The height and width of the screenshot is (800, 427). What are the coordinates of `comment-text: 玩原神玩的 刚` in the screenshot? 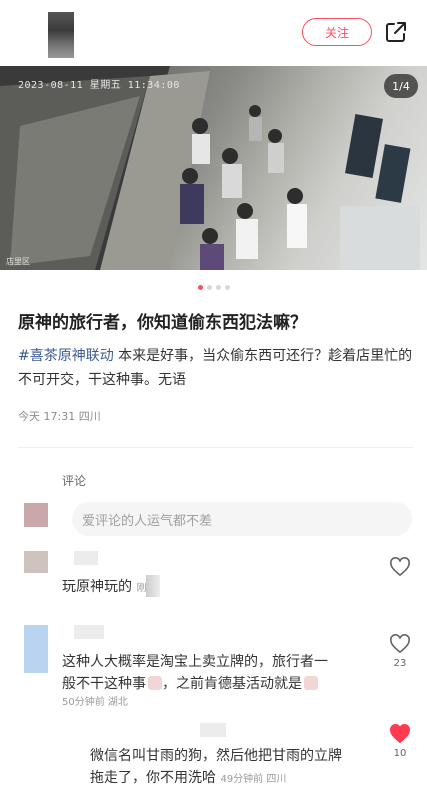 It's located at (111, 587).